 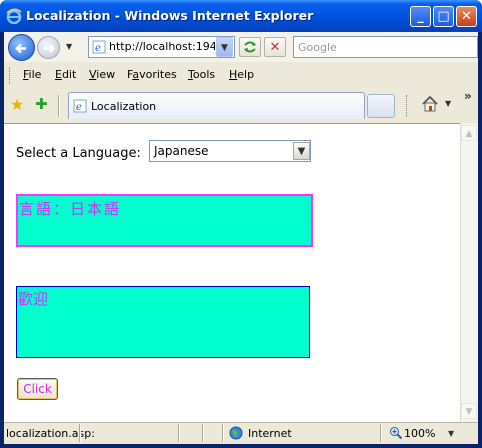 I want to click on stop-button: ✕, so click(x=275, y=47).